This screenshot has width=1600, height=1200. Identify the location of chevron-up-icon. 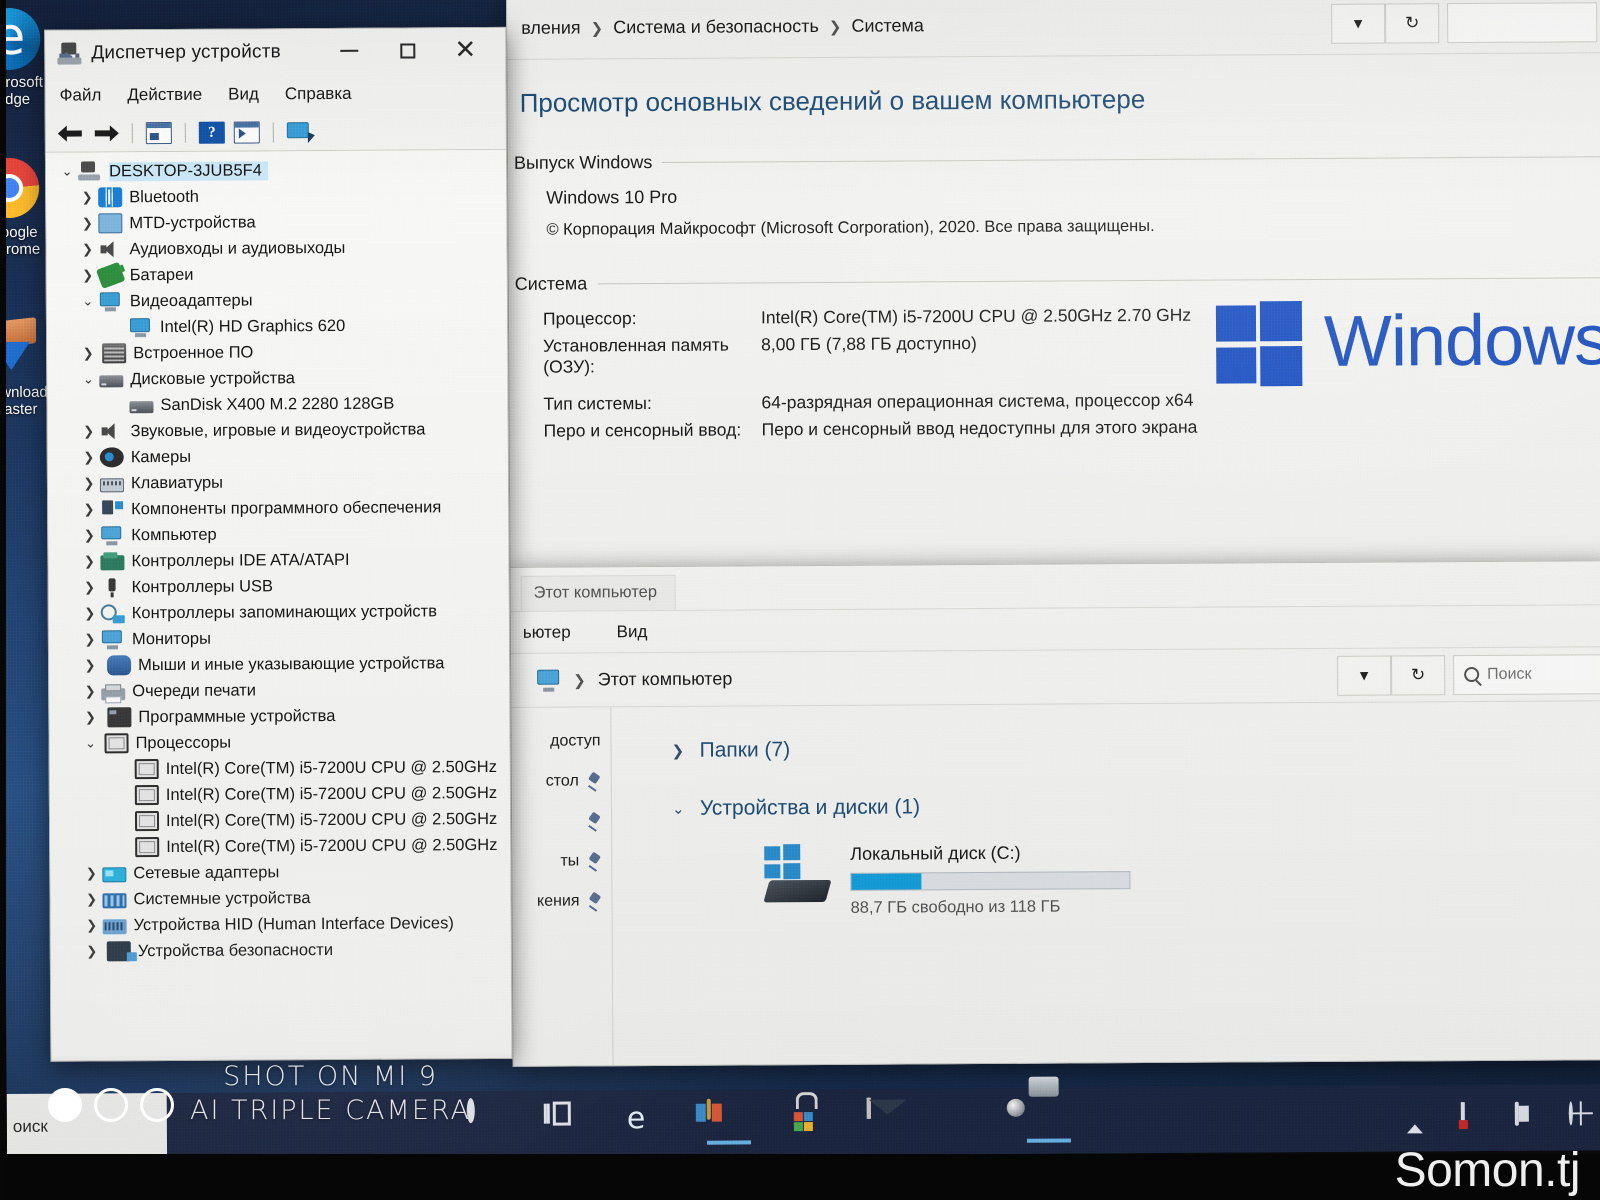
(1421, 1119).